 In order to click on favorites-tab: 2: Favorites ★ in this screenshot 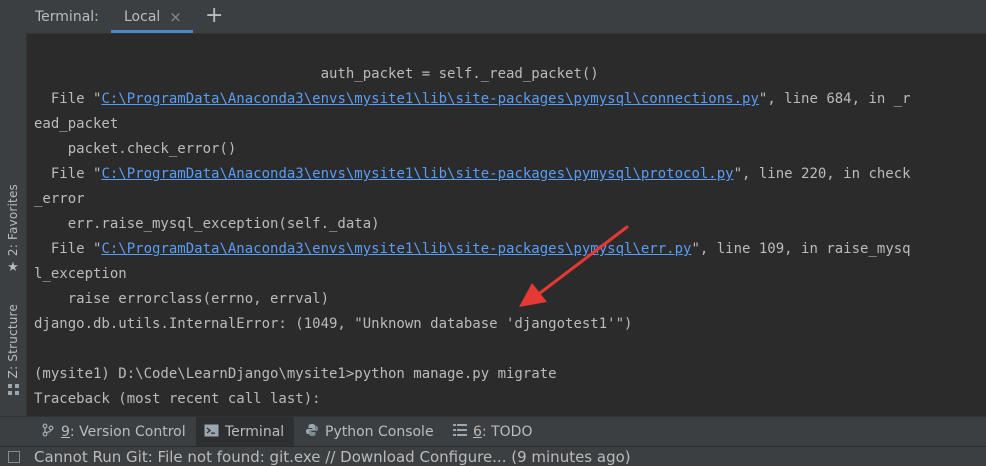, I will do `click(13, 229)`.